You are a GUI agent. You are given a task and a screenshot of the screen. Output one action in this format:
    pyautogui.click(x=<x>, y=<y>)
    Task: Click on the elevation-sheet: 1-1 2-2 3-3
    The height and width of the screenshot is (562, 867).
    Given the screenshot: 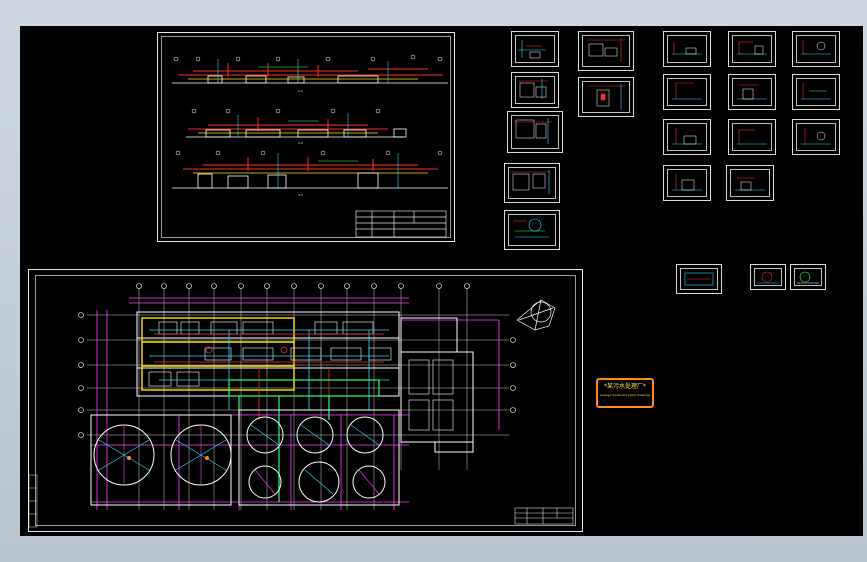 What is the action you would take?
    pyautogui.click(x=306, y=137)
    